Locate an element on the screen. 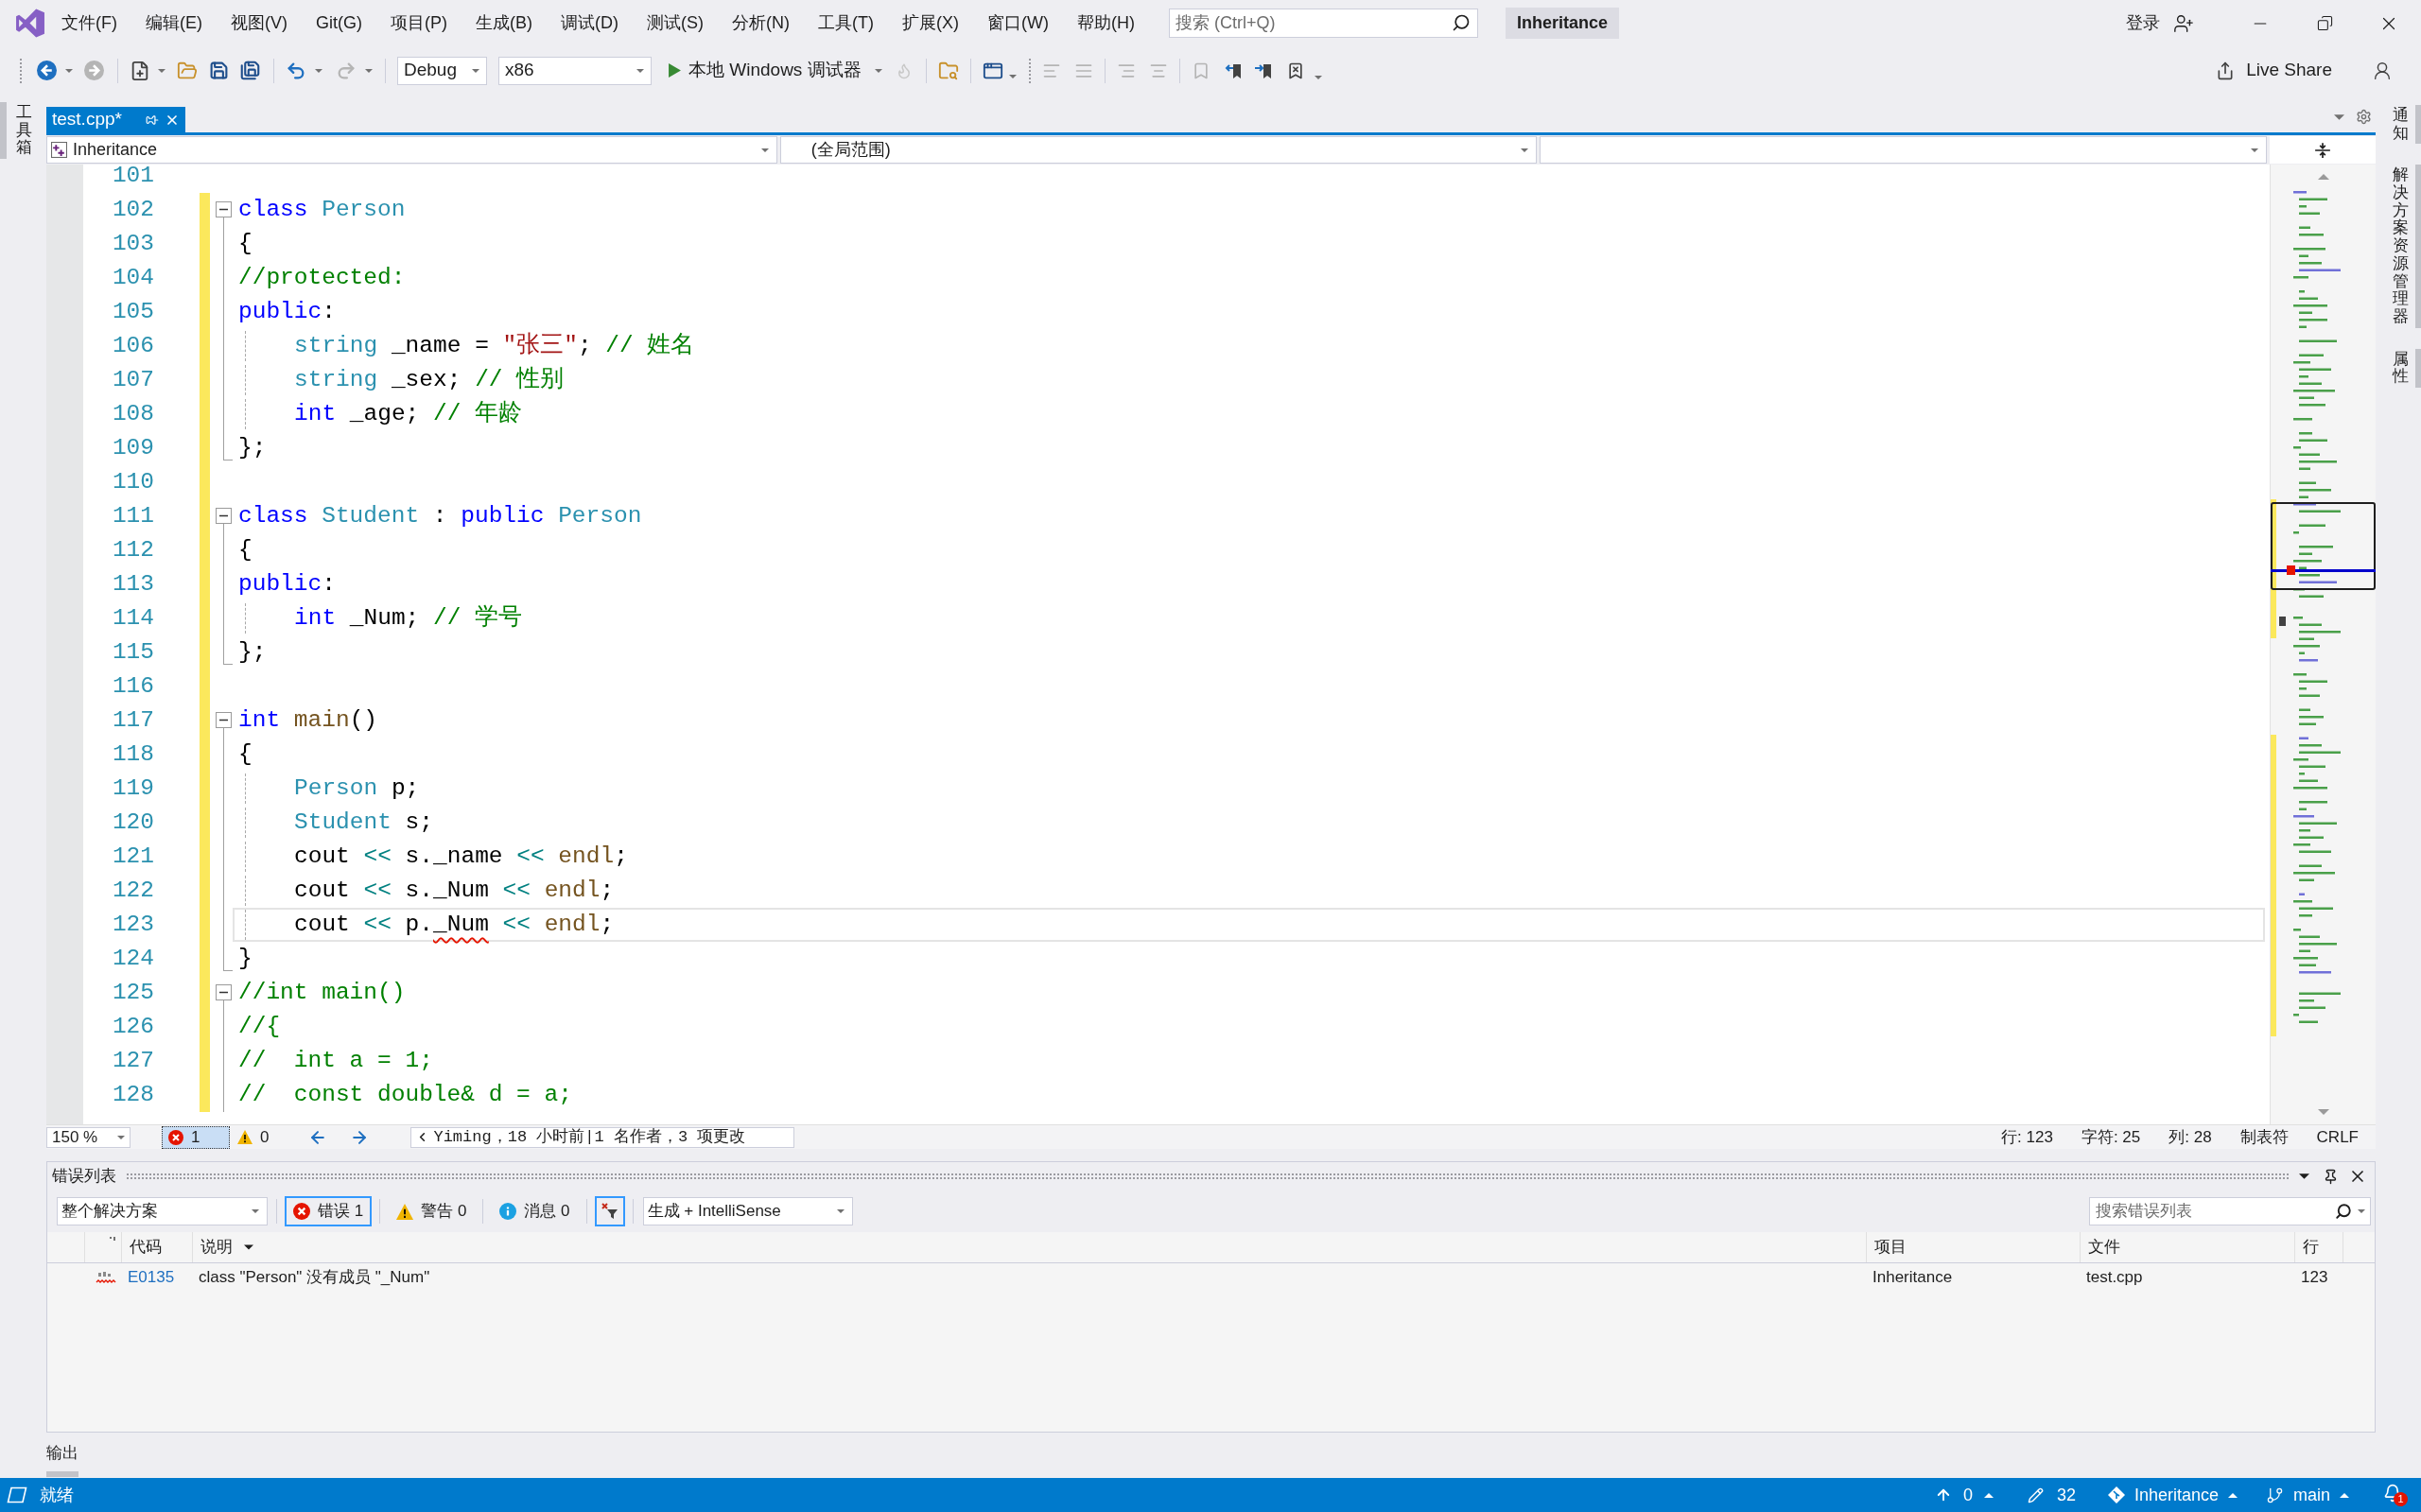 The height and width of the screenshot is (1512, 2421). repository-status: Inheritance is located at coordinates (2172, 1495).